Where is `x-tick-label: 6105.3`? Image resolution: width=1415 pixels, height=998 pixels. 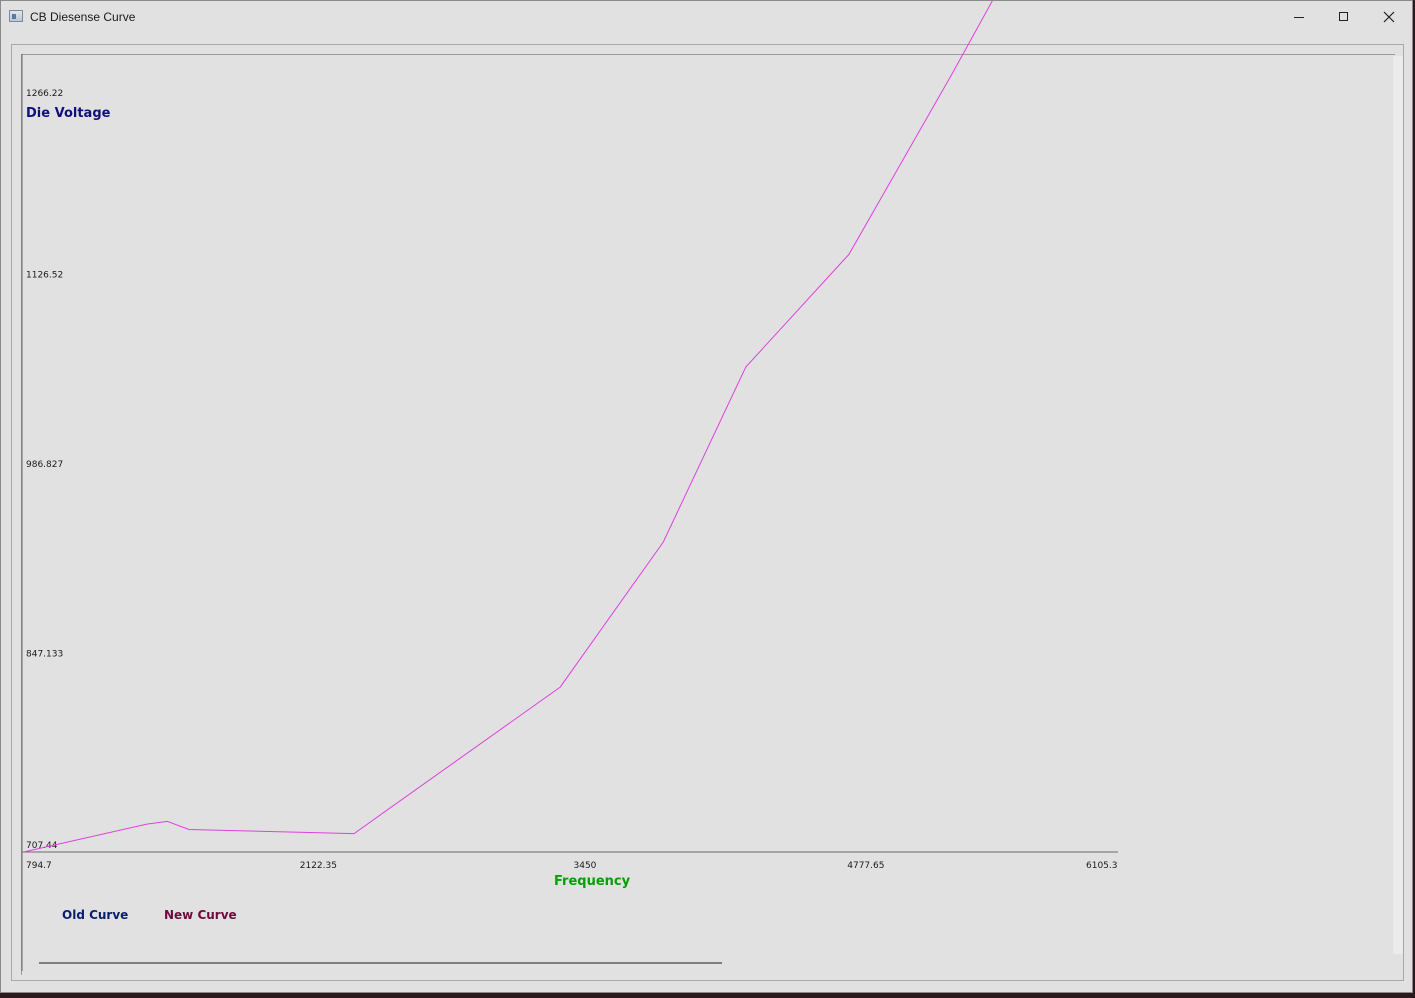
x-tick-label: 6105.3 is located at coordinates (1102, 866).